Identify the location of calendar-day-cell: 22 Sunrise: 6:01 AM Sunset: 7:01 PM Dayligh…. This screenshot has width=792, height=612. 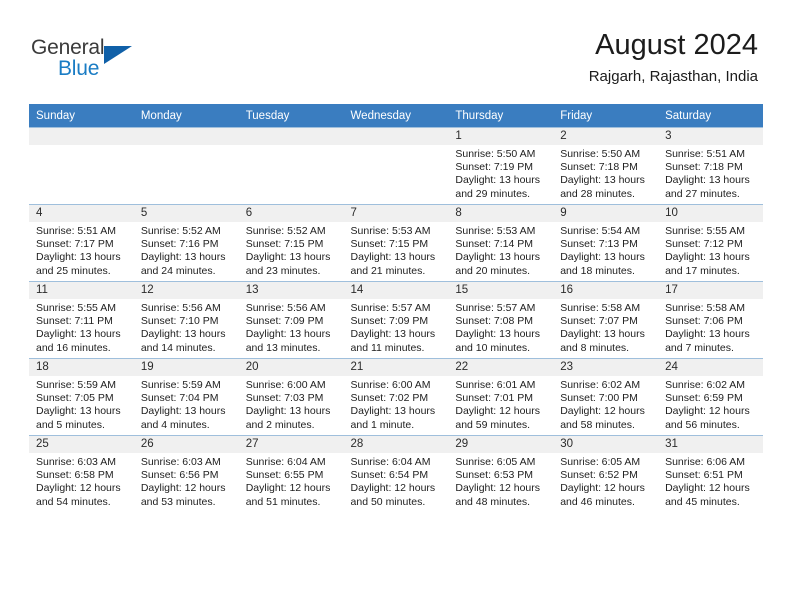
(501, 397).